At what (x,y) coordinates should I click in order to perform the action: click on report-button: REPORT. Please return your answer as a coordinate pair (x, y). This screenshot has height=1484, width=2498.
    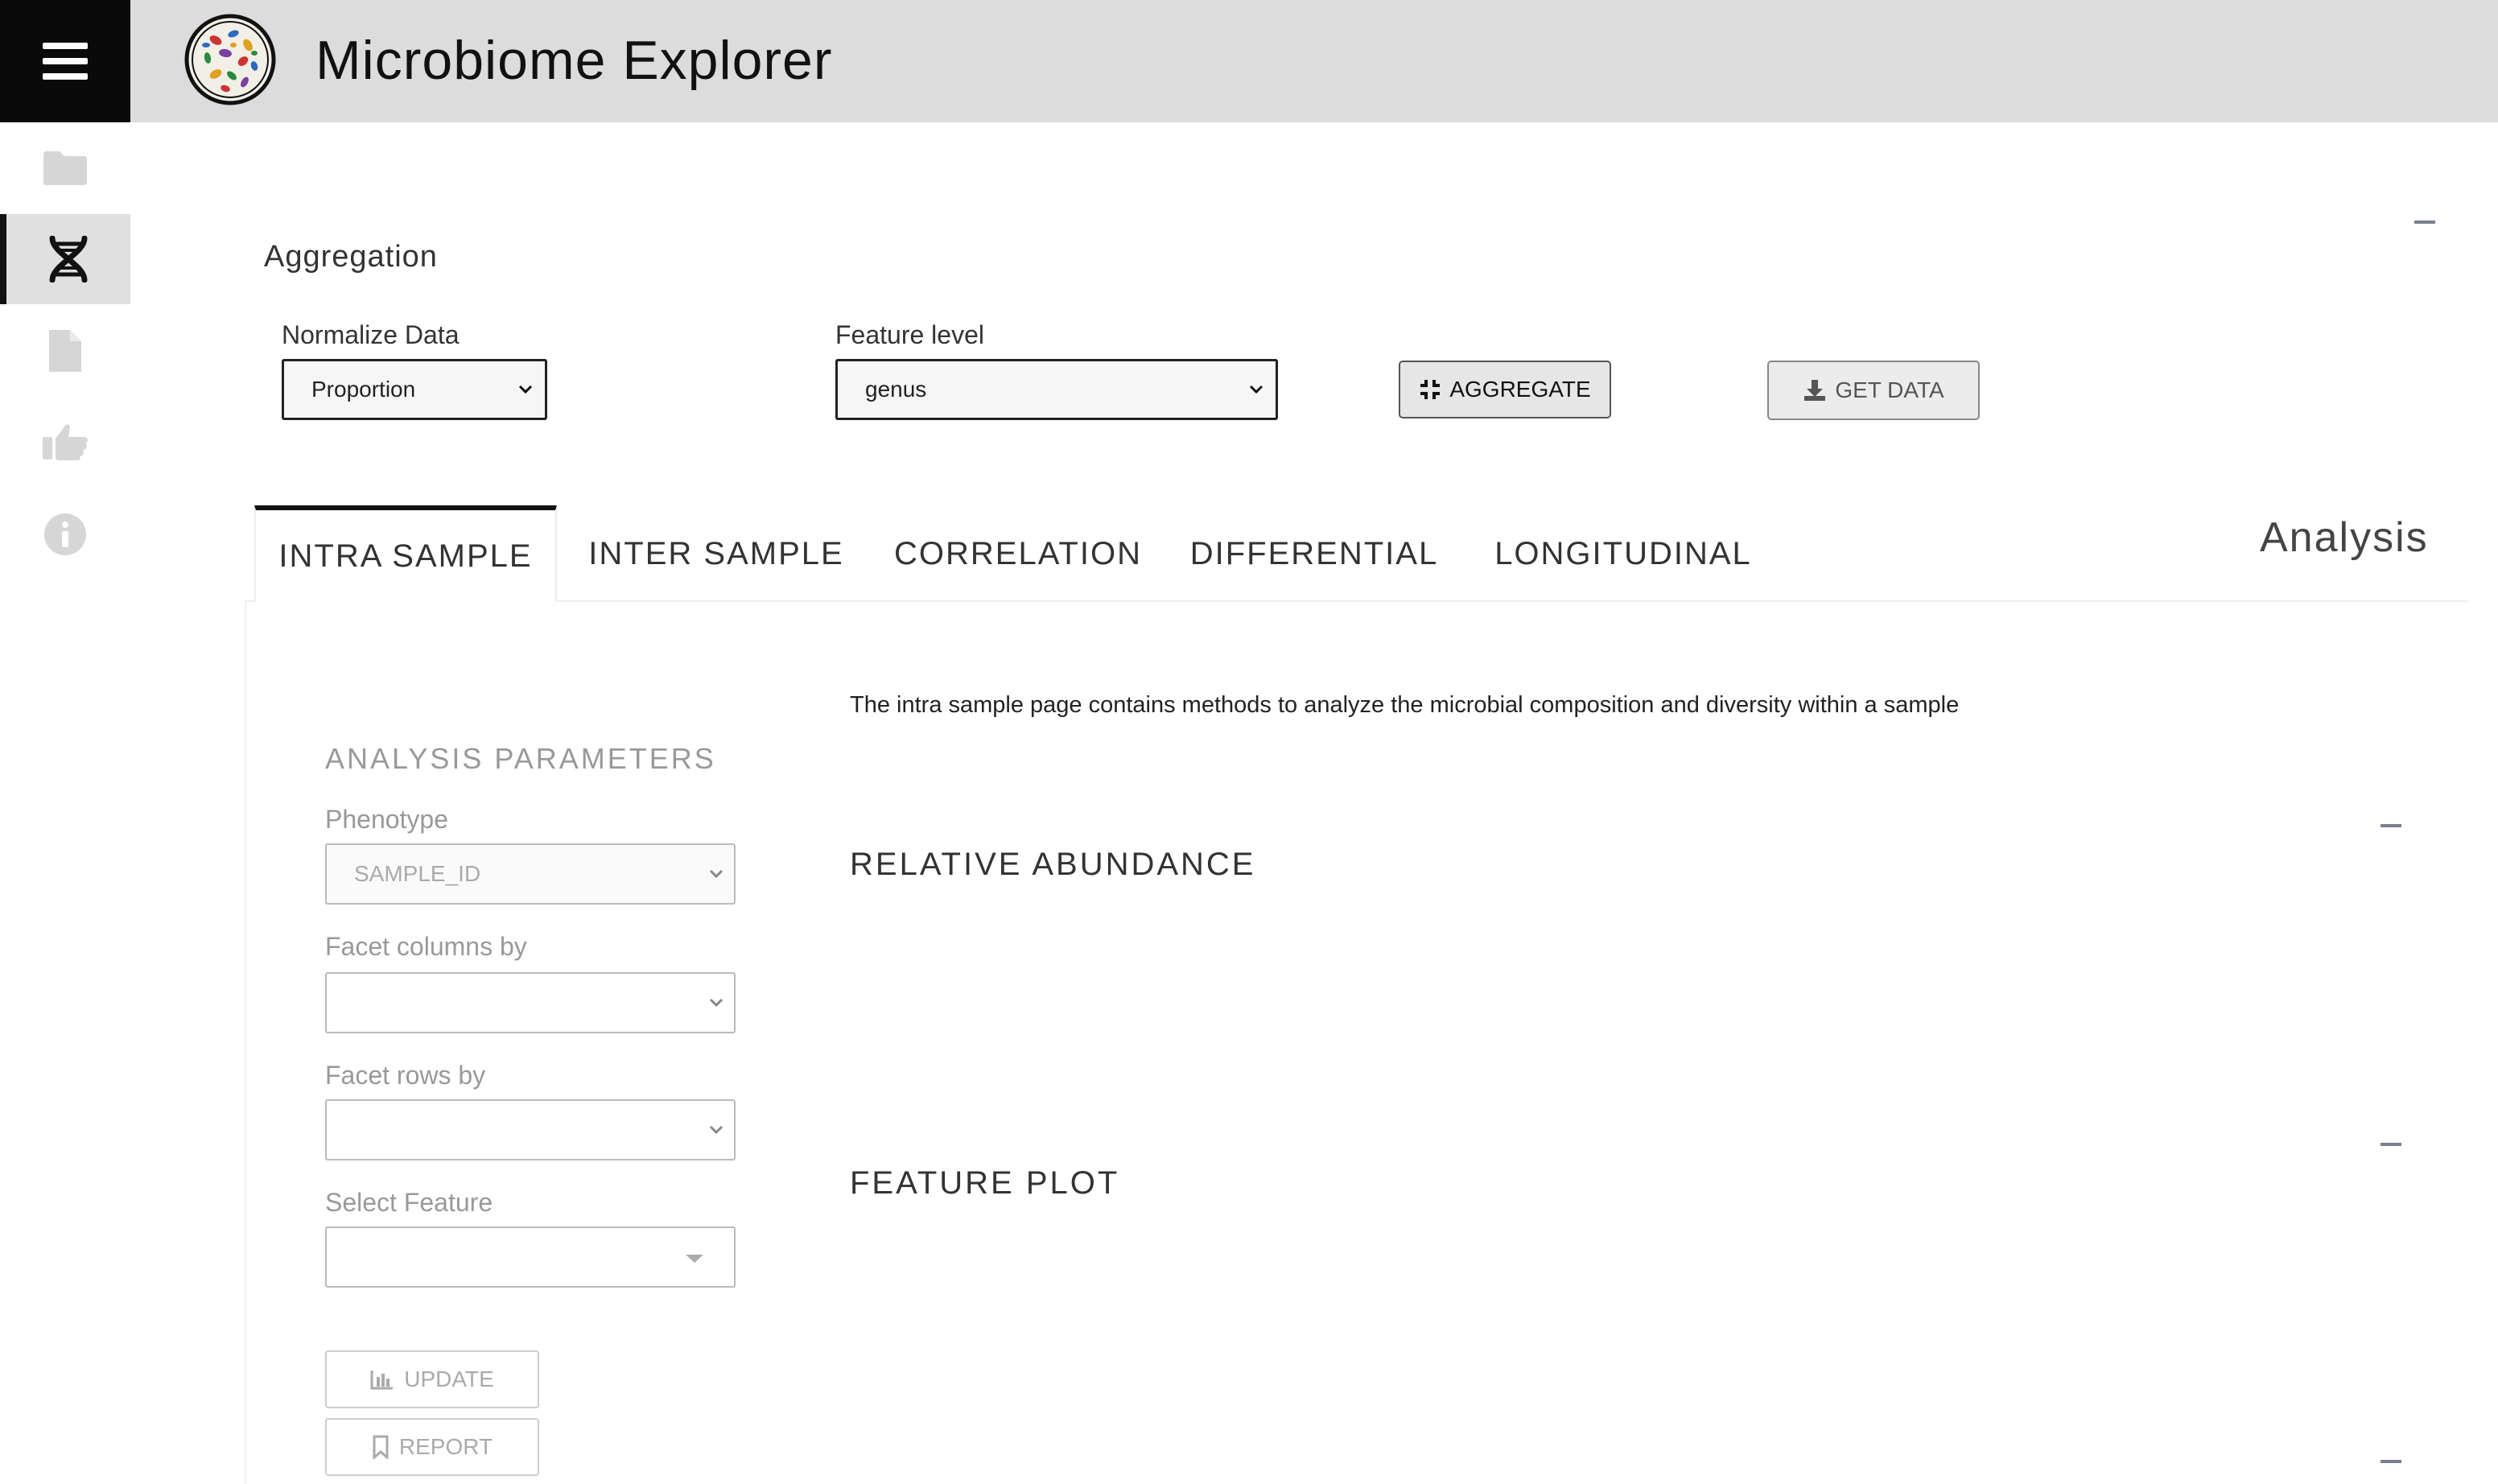
    Looking at the image, I should click on (432, 1447).